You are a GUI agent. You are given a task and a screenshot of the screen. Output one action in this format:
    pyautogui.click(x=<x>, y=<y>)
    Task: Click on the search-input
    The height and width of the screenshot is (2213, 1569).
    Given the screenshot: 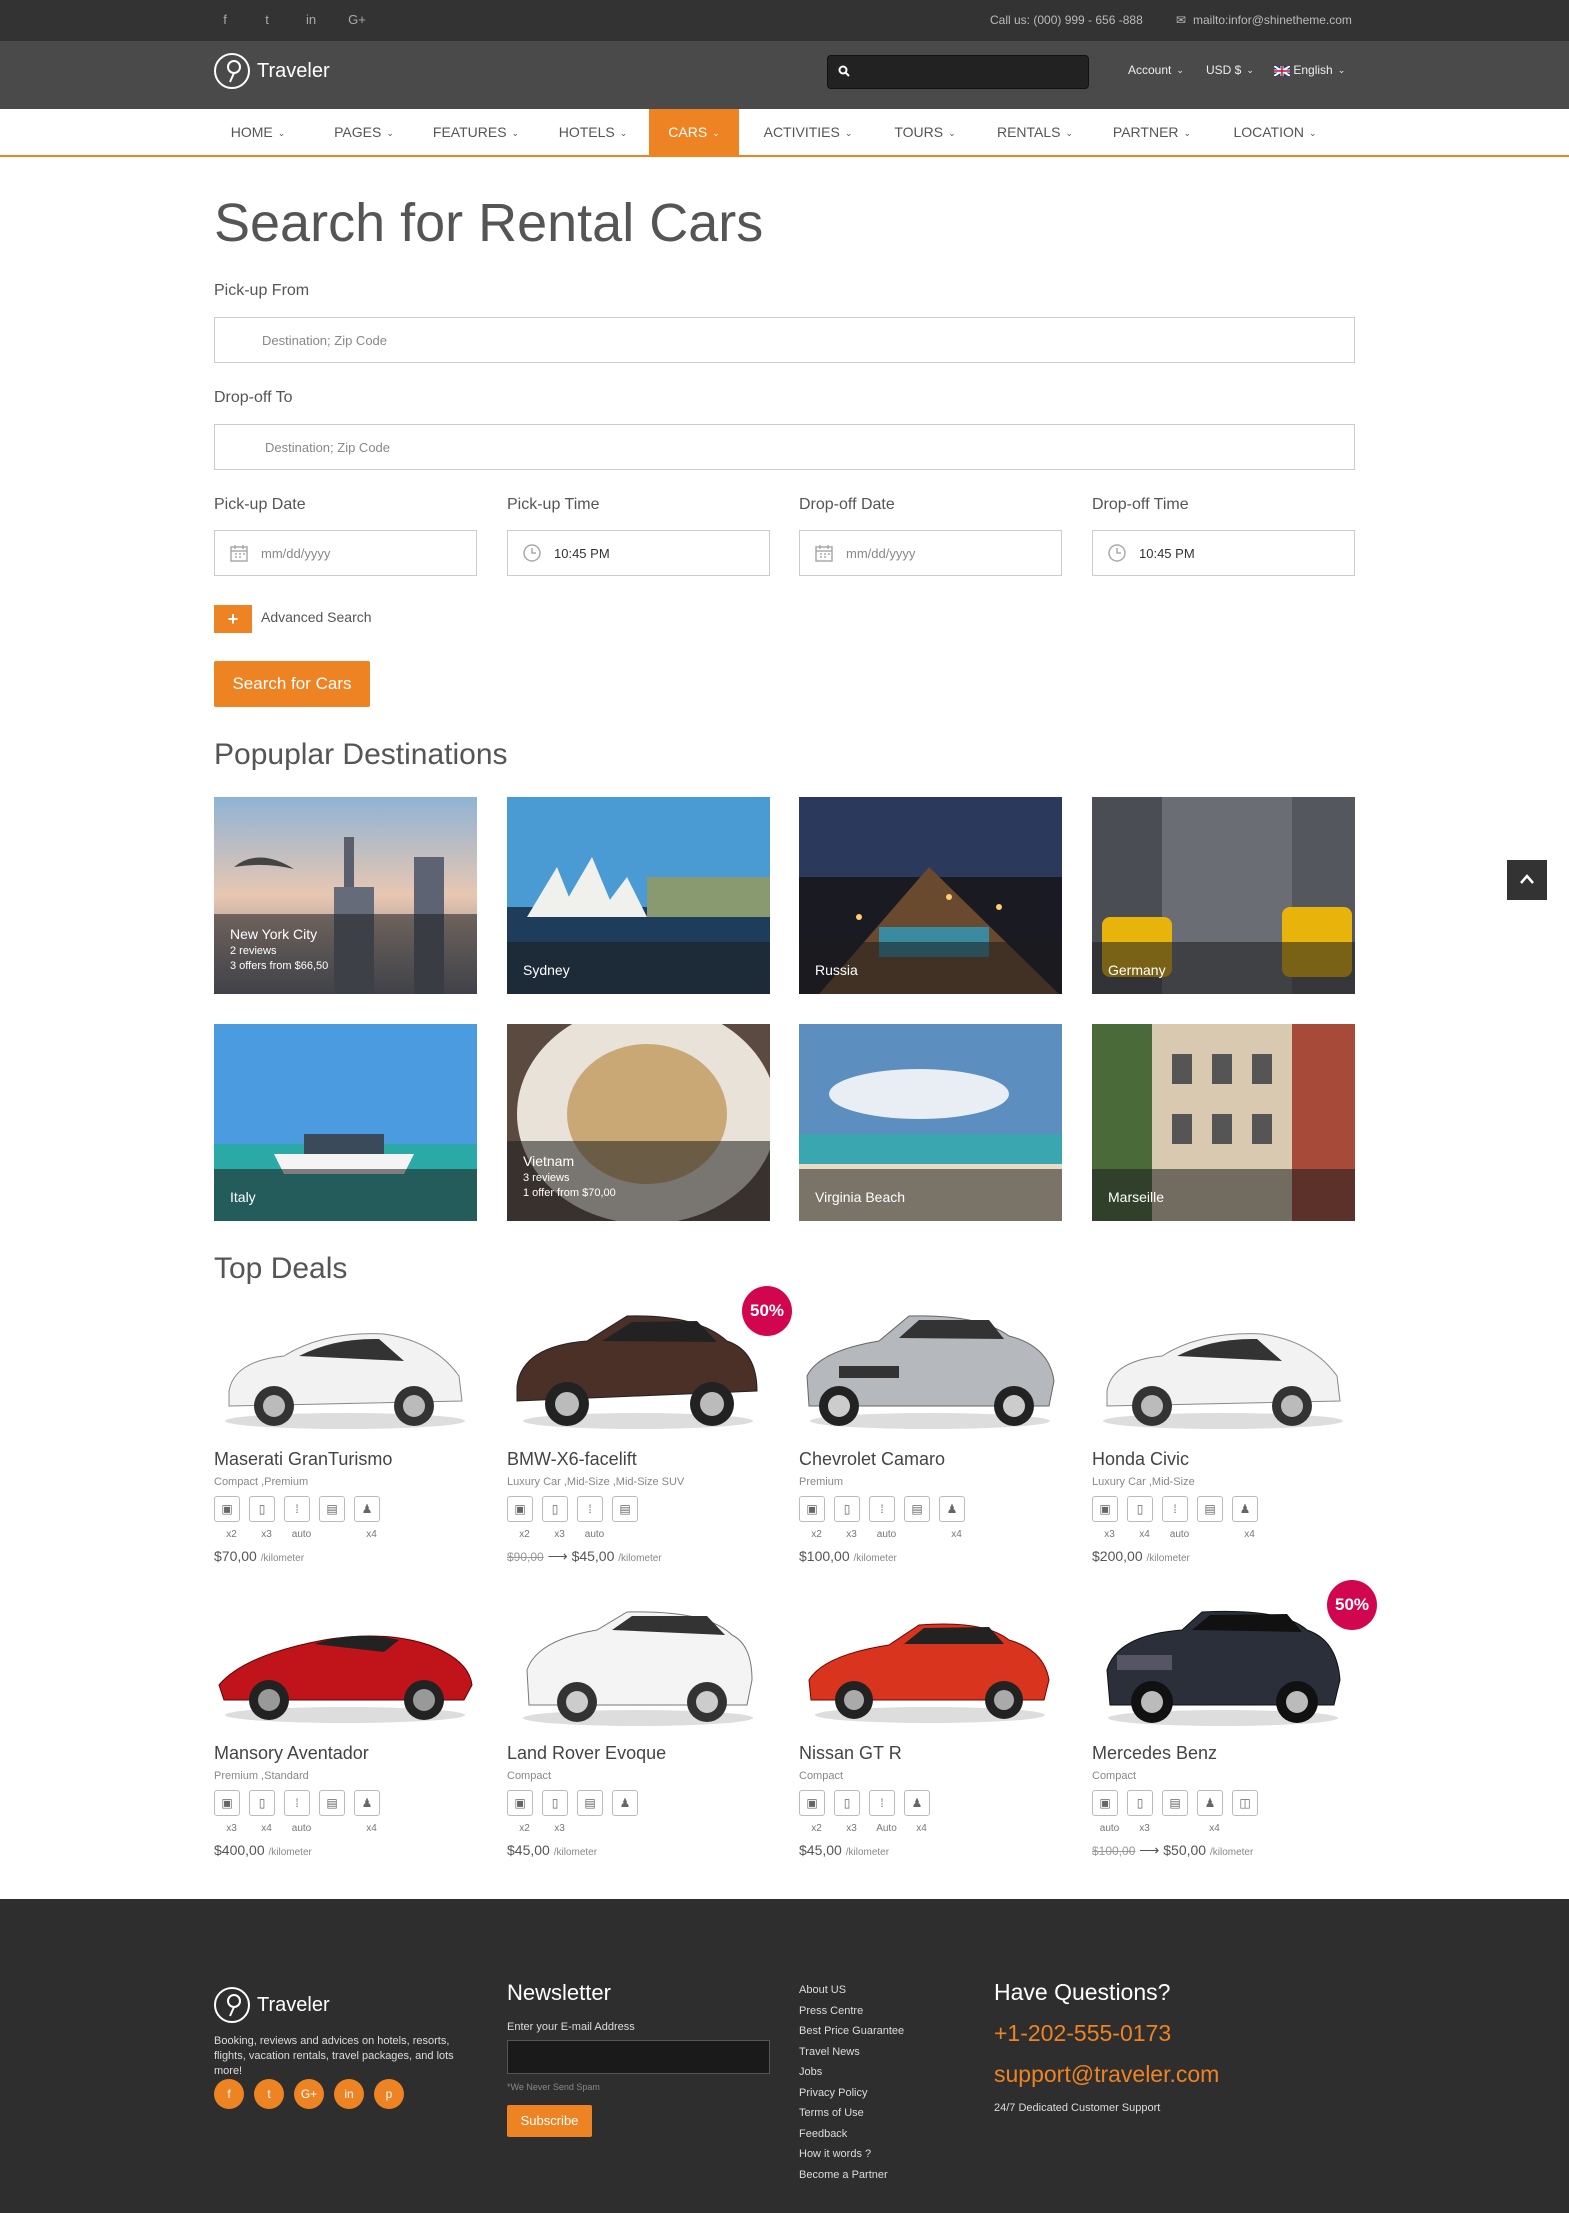 What is the action you would take?
    pyautogui.click(x=958, y=72)
    